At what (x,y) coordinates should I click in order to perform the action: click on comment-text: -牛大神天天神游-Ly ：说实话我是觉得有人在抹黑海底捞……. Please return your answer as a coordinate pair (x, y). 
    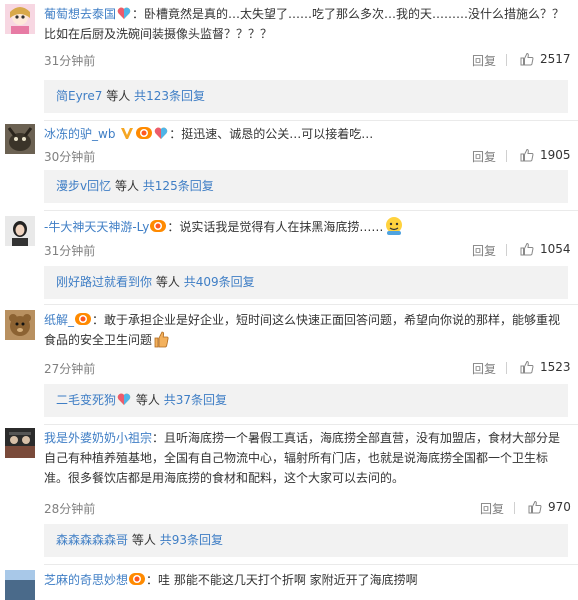
    Looking at the image, I should click on (306, 226).